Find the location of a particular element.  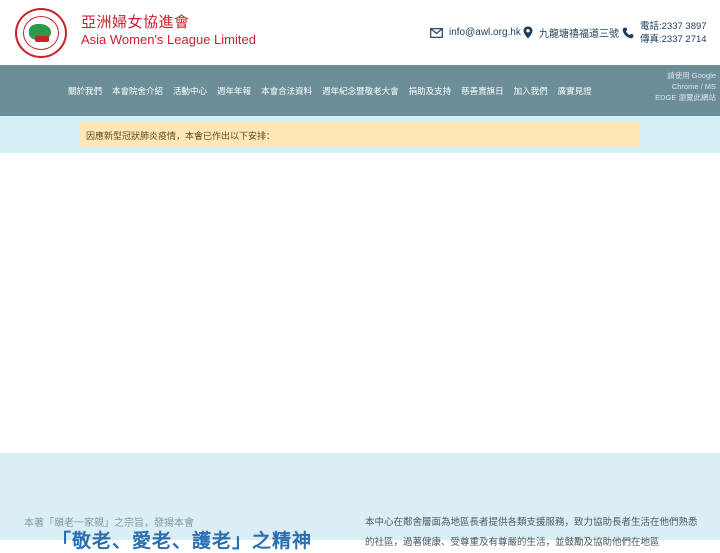

email-text: info@awl.org.hk is located at coordinates (485, 32).